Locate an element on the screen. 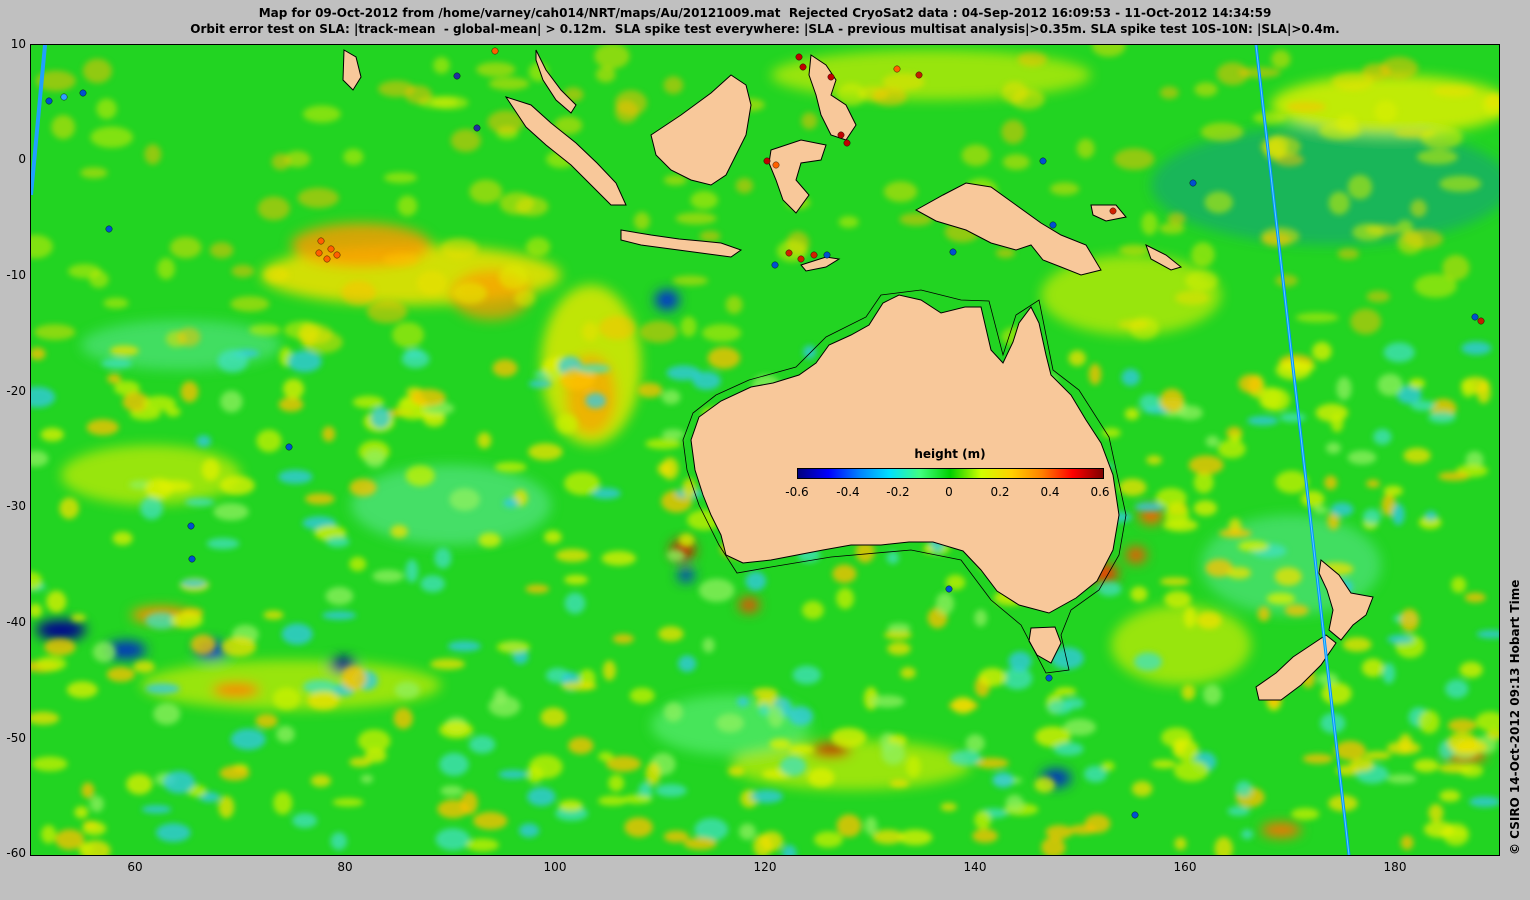 This screenshot has width=1530, height=900. y-tick-minus60: -60 is located at coordinates (16, 853).